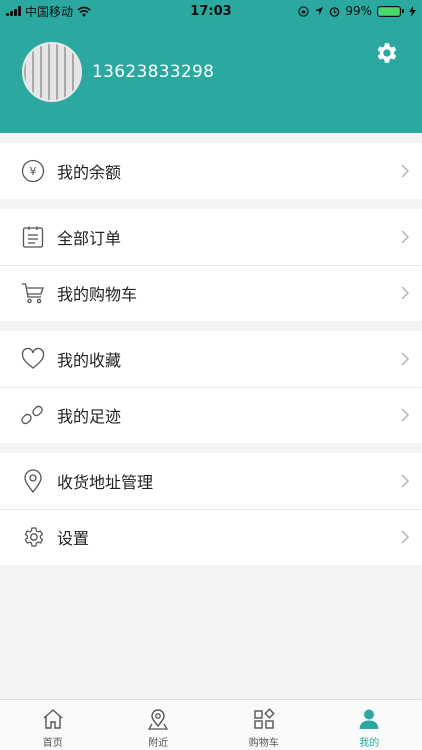 Image resolution: width=422 pixels, height=750 pixels. What do you see at coordinates (211, 293) in the screenshot?
I see `menu-item-cart: 我的购物车` at bounding box center [211, 293].